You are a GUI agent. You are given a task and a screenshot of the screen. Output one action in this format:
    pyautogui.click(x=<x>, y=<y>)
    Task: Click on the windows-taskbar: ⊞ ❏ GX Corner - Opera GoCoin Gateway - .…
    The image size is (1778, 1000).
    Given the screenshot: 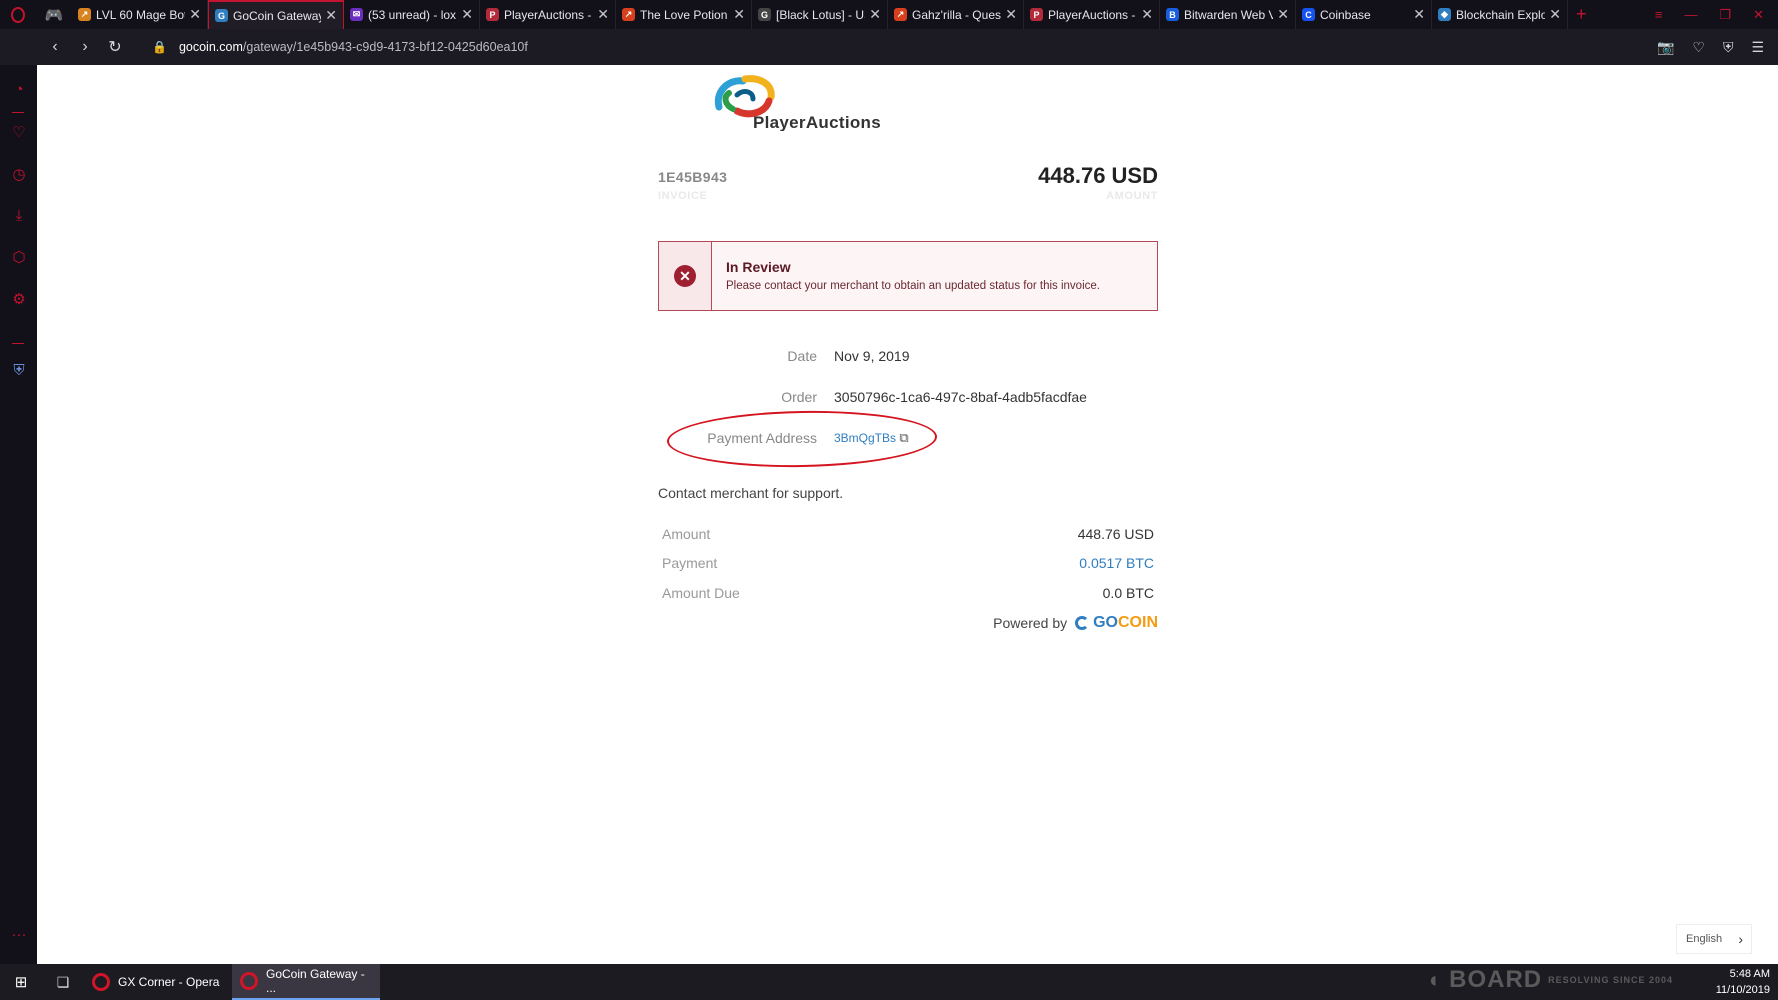 What is the action you would take?
    pyautogui.click(x=889, y=982)
    